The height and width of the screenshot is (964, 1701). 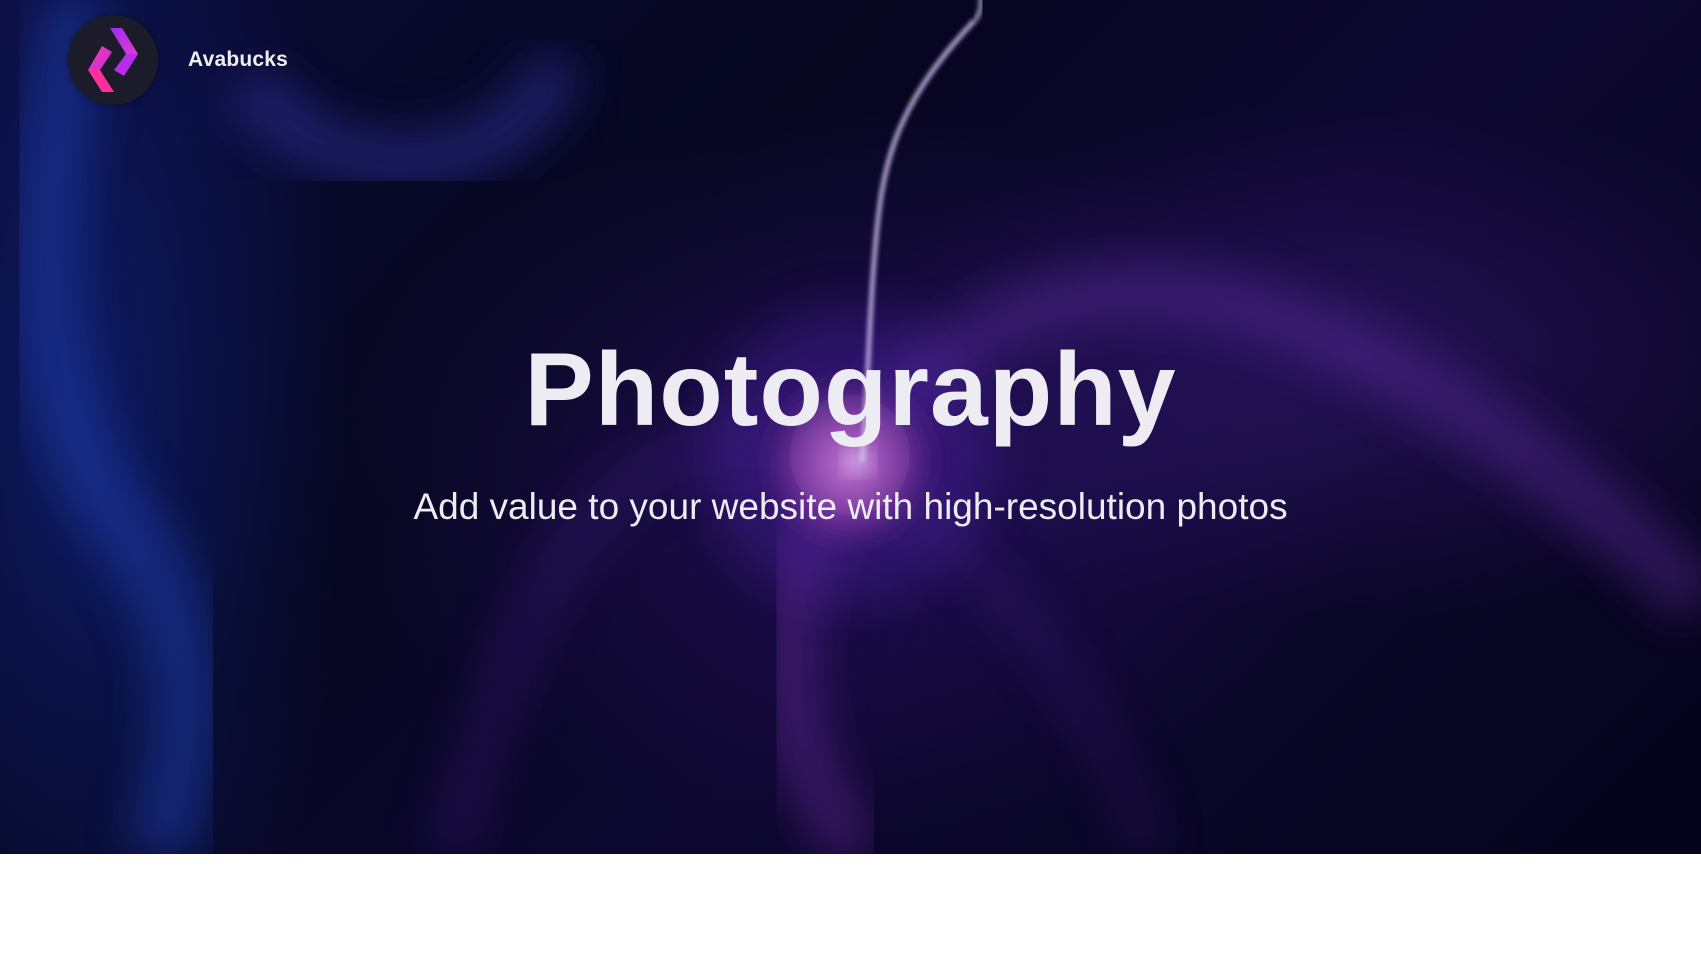 What do you see at coordinates (178, 60) in the screenshot?
I see `site-header: Avabucks` at bounding box center [178, 60].